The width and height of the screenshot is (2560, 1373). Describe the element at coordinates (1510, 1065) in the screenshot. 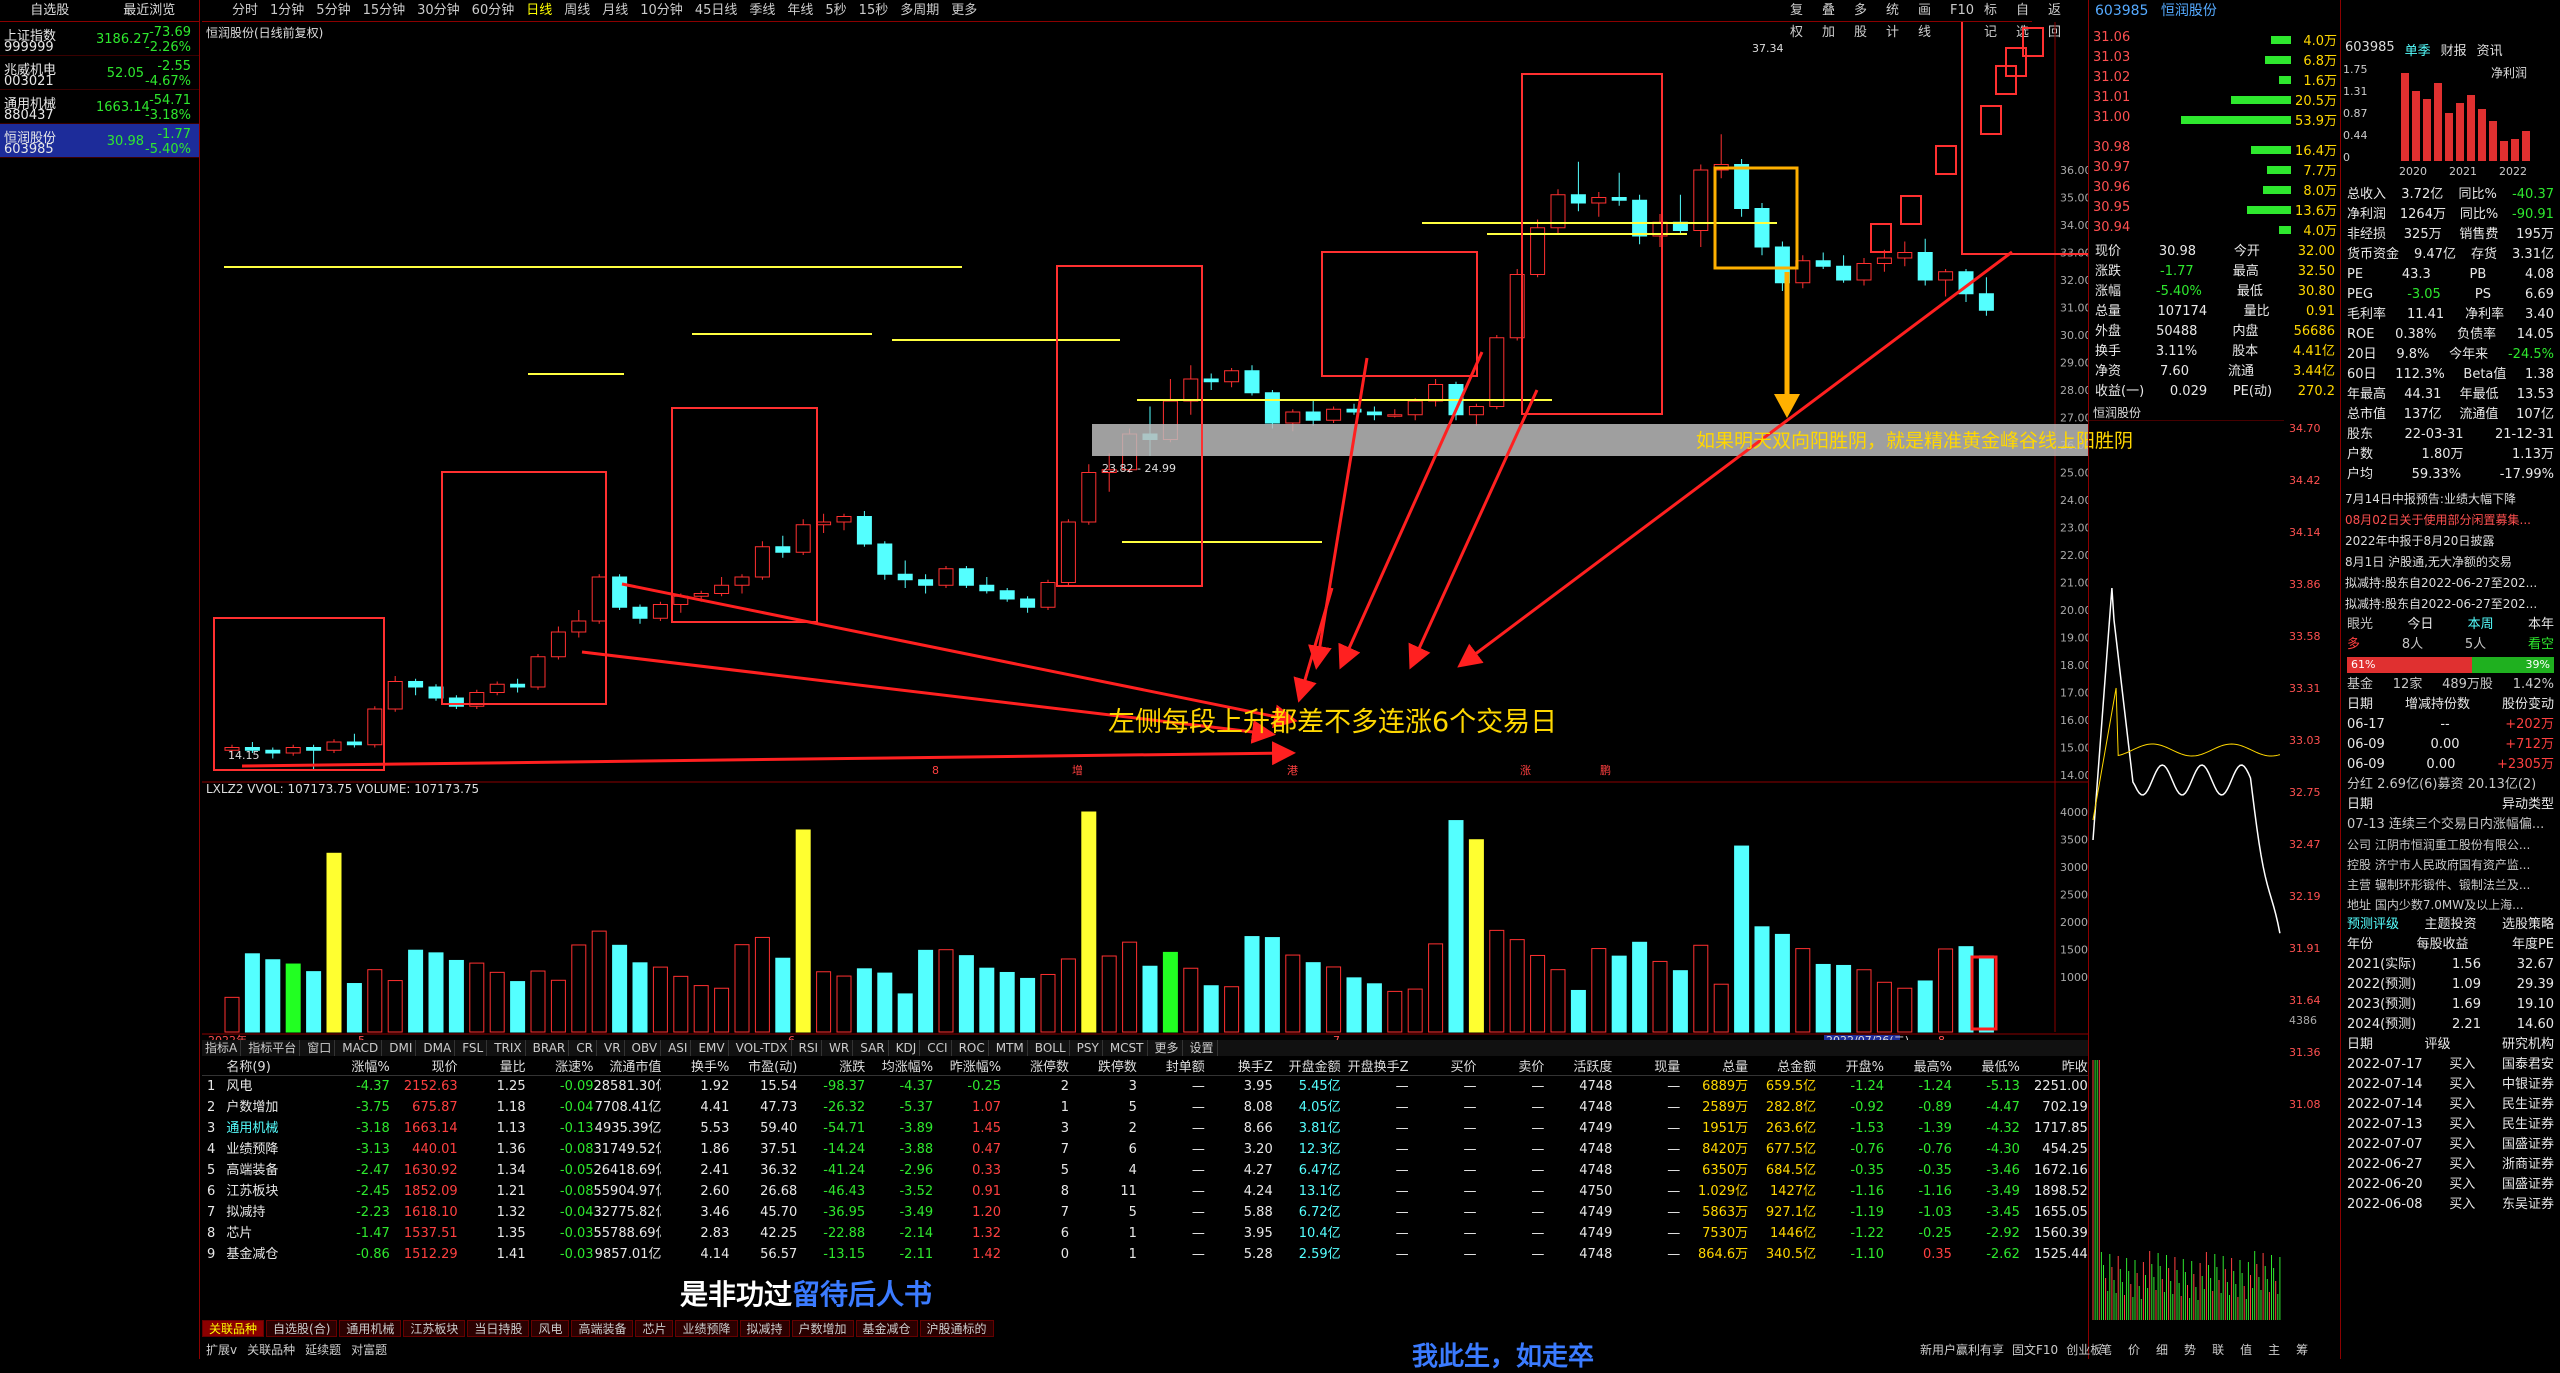

I see `table-header-cell: 卖价` at that location.